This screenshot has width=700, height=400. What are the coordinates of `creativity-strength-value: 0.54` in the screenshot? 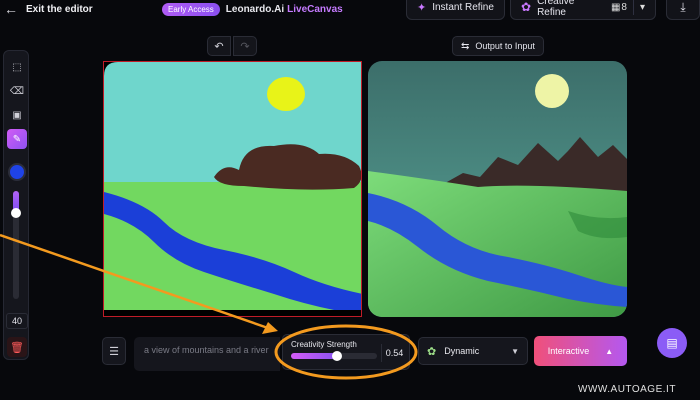 It's located at (394, 353).